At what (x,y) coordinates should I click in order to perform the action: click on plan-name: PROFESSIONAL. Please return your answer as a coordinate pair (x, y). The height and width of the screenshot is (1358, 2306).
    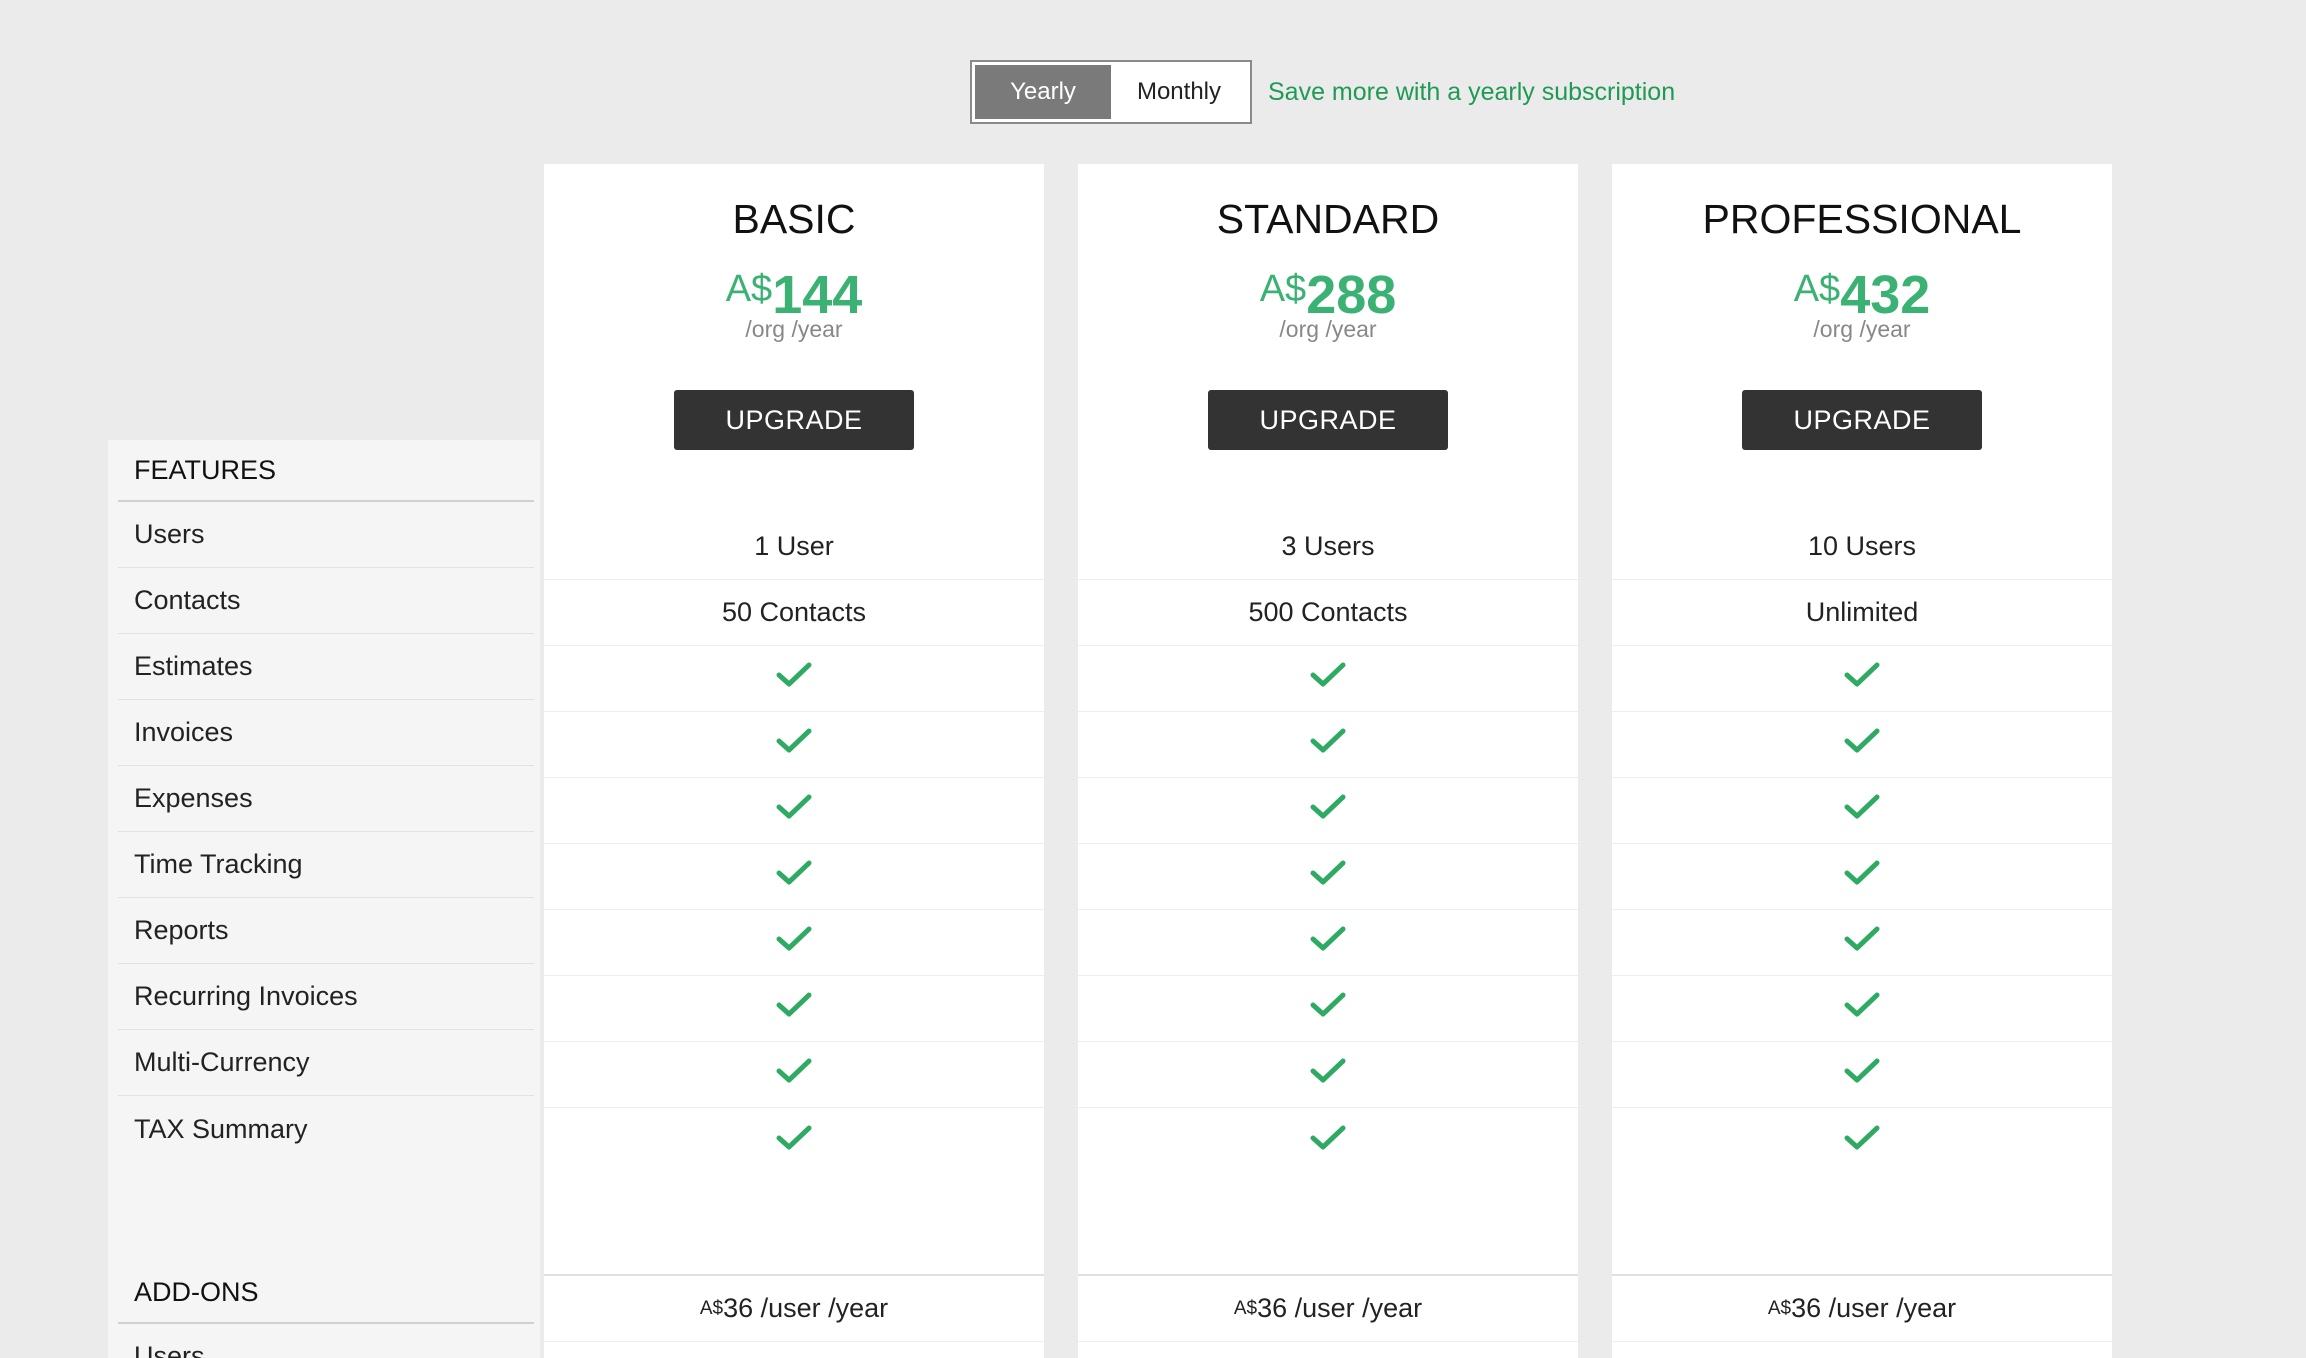
    Looking at the image, I should click on (1862, 219).